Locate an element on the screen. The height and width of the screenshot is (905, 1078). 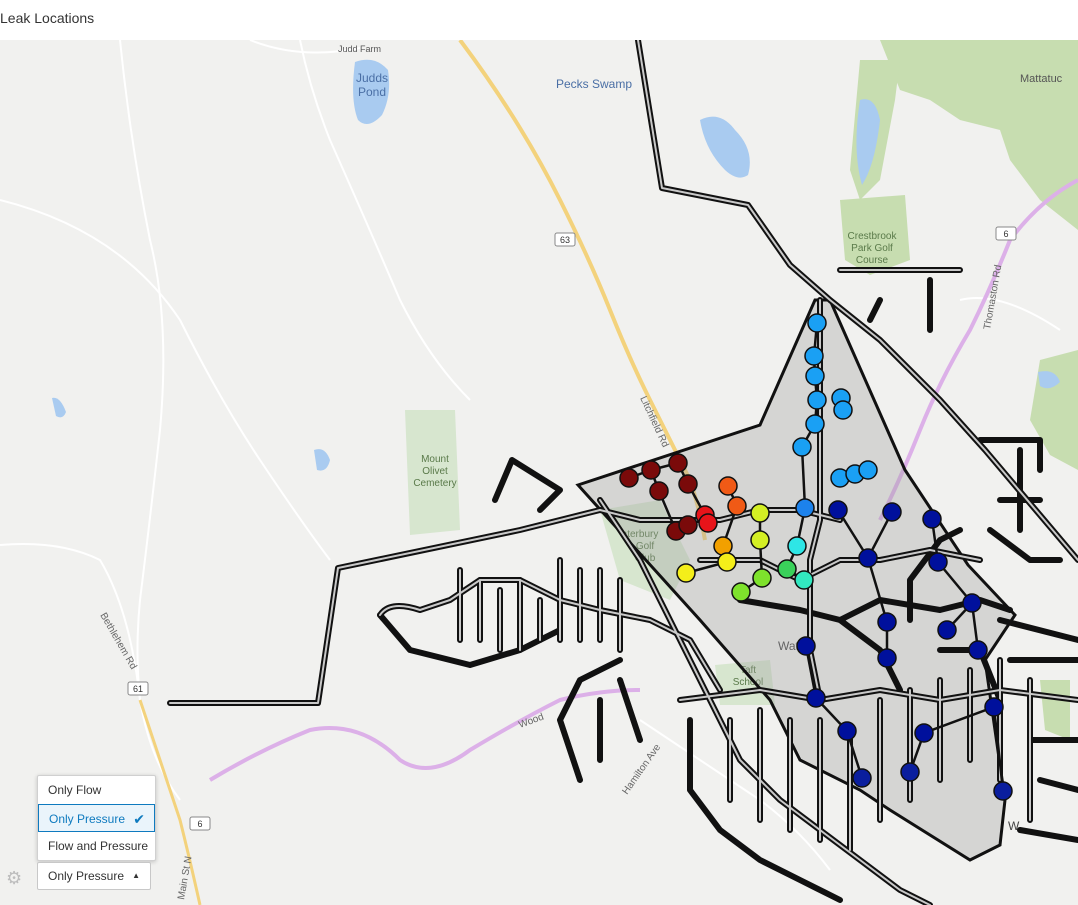
route-shield-61: 61 is located at coordinates (138, 688).